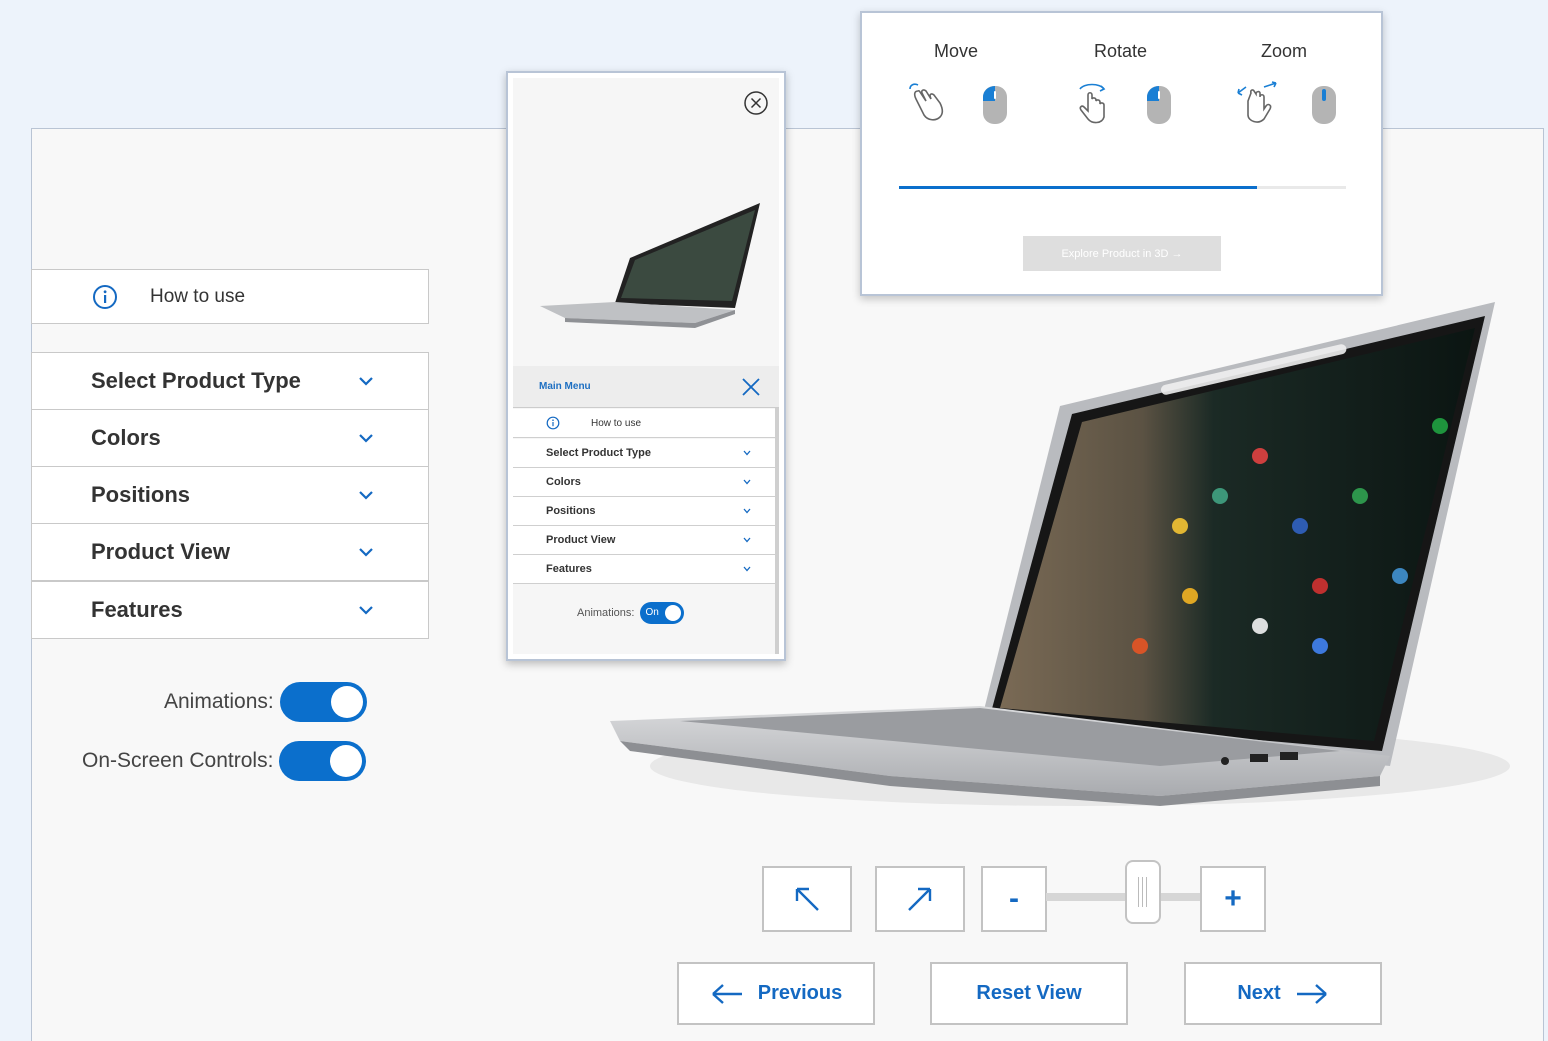 This screenshot has width=1548, height=1041. I want to click on arrow-right-icon, so click(1311, 993).